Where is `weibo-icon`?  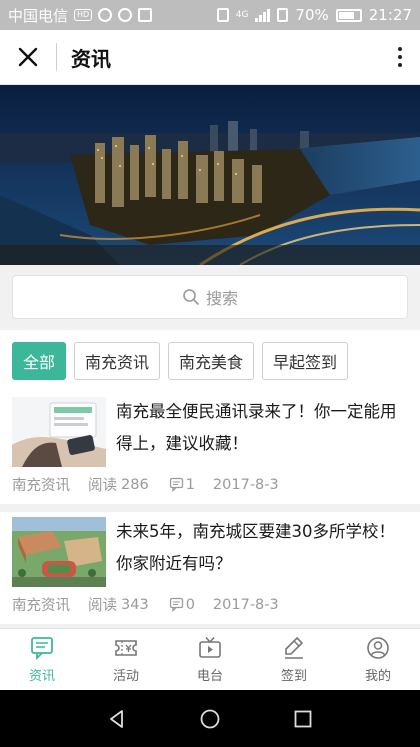
weibo-icon is located at coordinates (125, 15).